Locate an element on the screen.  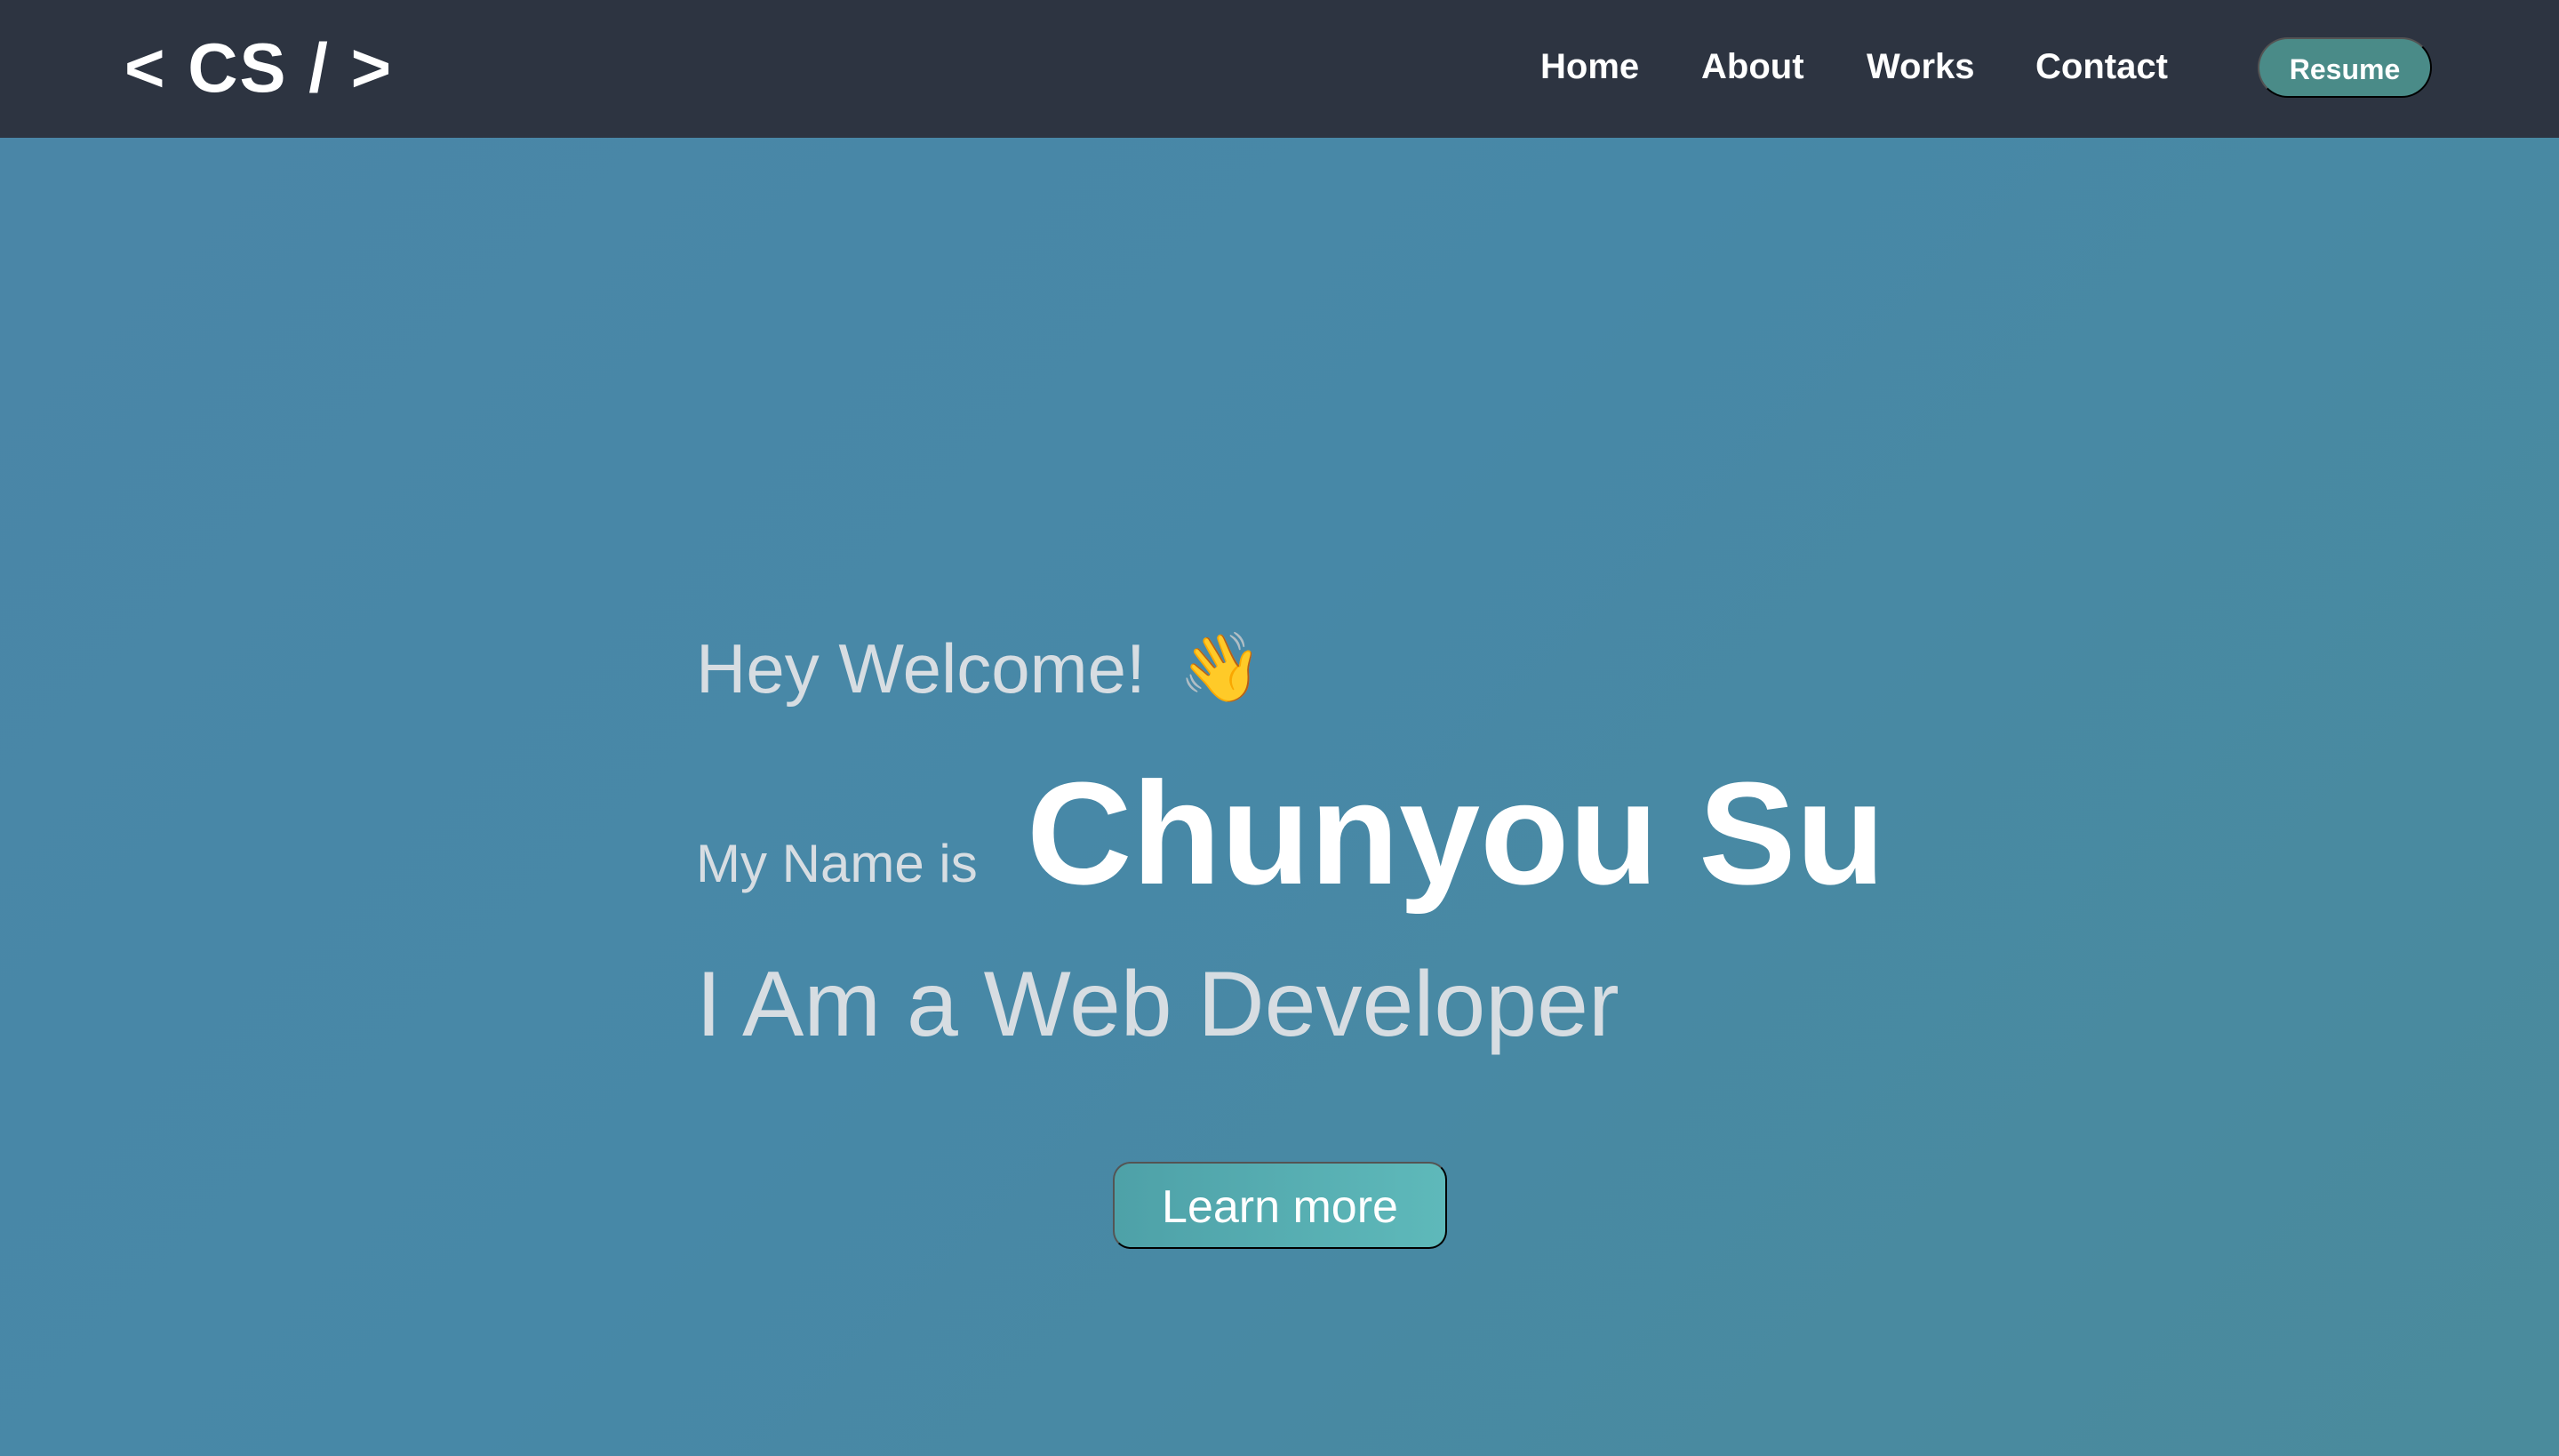
nav-link-about: About is located at coordinates (1752, 66).